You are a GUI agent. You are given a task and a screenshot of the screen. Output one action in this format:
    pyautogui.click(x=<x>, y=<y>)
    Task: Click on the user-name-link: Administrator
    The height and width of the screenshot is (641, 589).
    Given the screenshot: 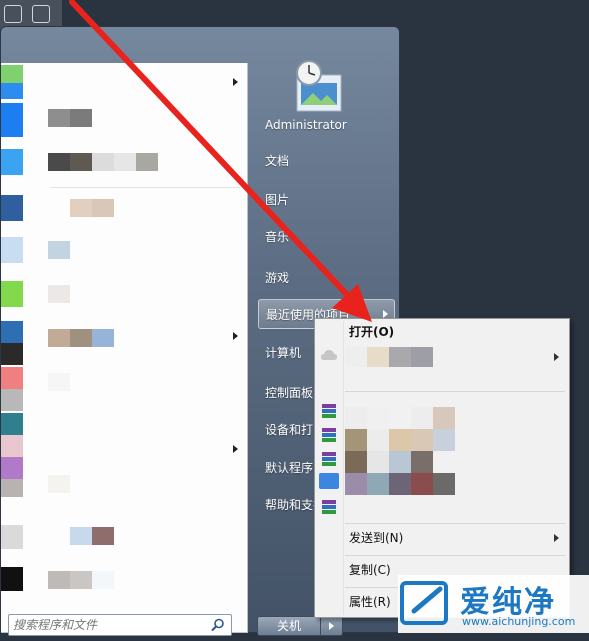 What is the action you would take?
    pyautogui.click(x=326, y=125)
    